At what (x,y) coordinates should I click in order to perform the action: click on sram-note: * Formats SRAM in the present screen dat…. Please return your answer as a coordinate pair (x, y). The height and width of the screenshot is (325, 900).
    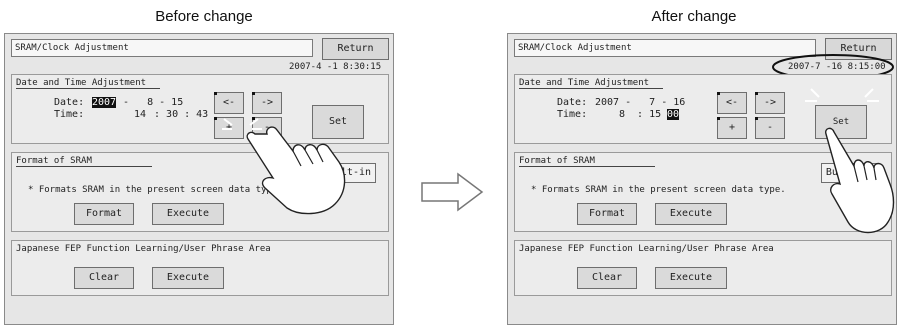
    Looking at the image, I should click on (658, 190).